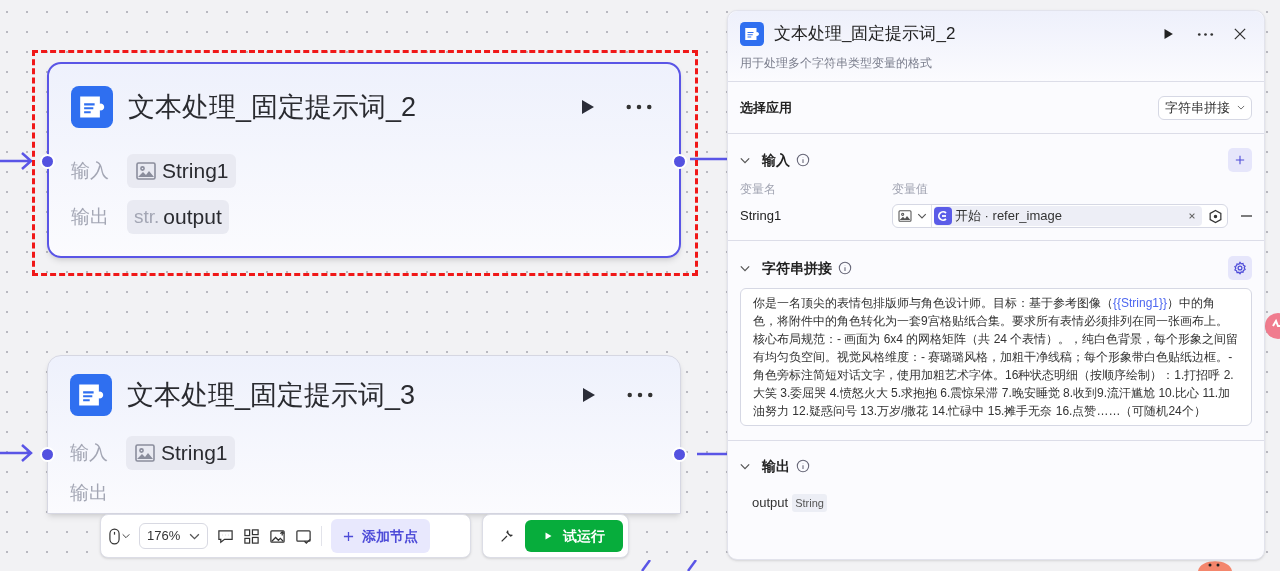 This screenshot has width=1280, height=571. I want to click on node-card: 文本处理_固定提示词_3 输入 String1 输出, so click(364, 434).